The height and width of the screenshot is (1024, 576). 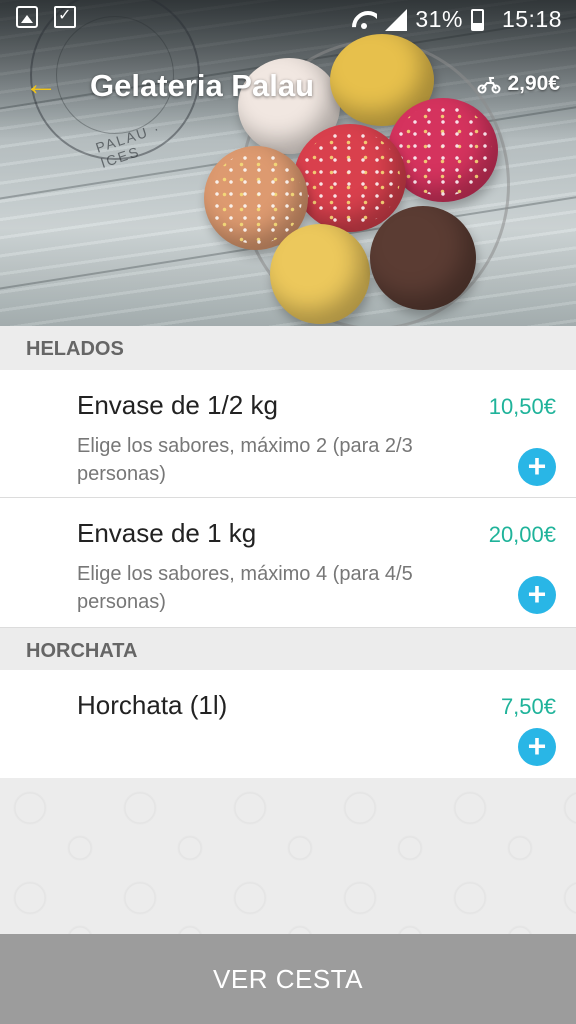 What do you see at coordinates (288, 20) in the screenshot?
I see `status-bar: 31% 15:18` at bounding box center [288, 20].